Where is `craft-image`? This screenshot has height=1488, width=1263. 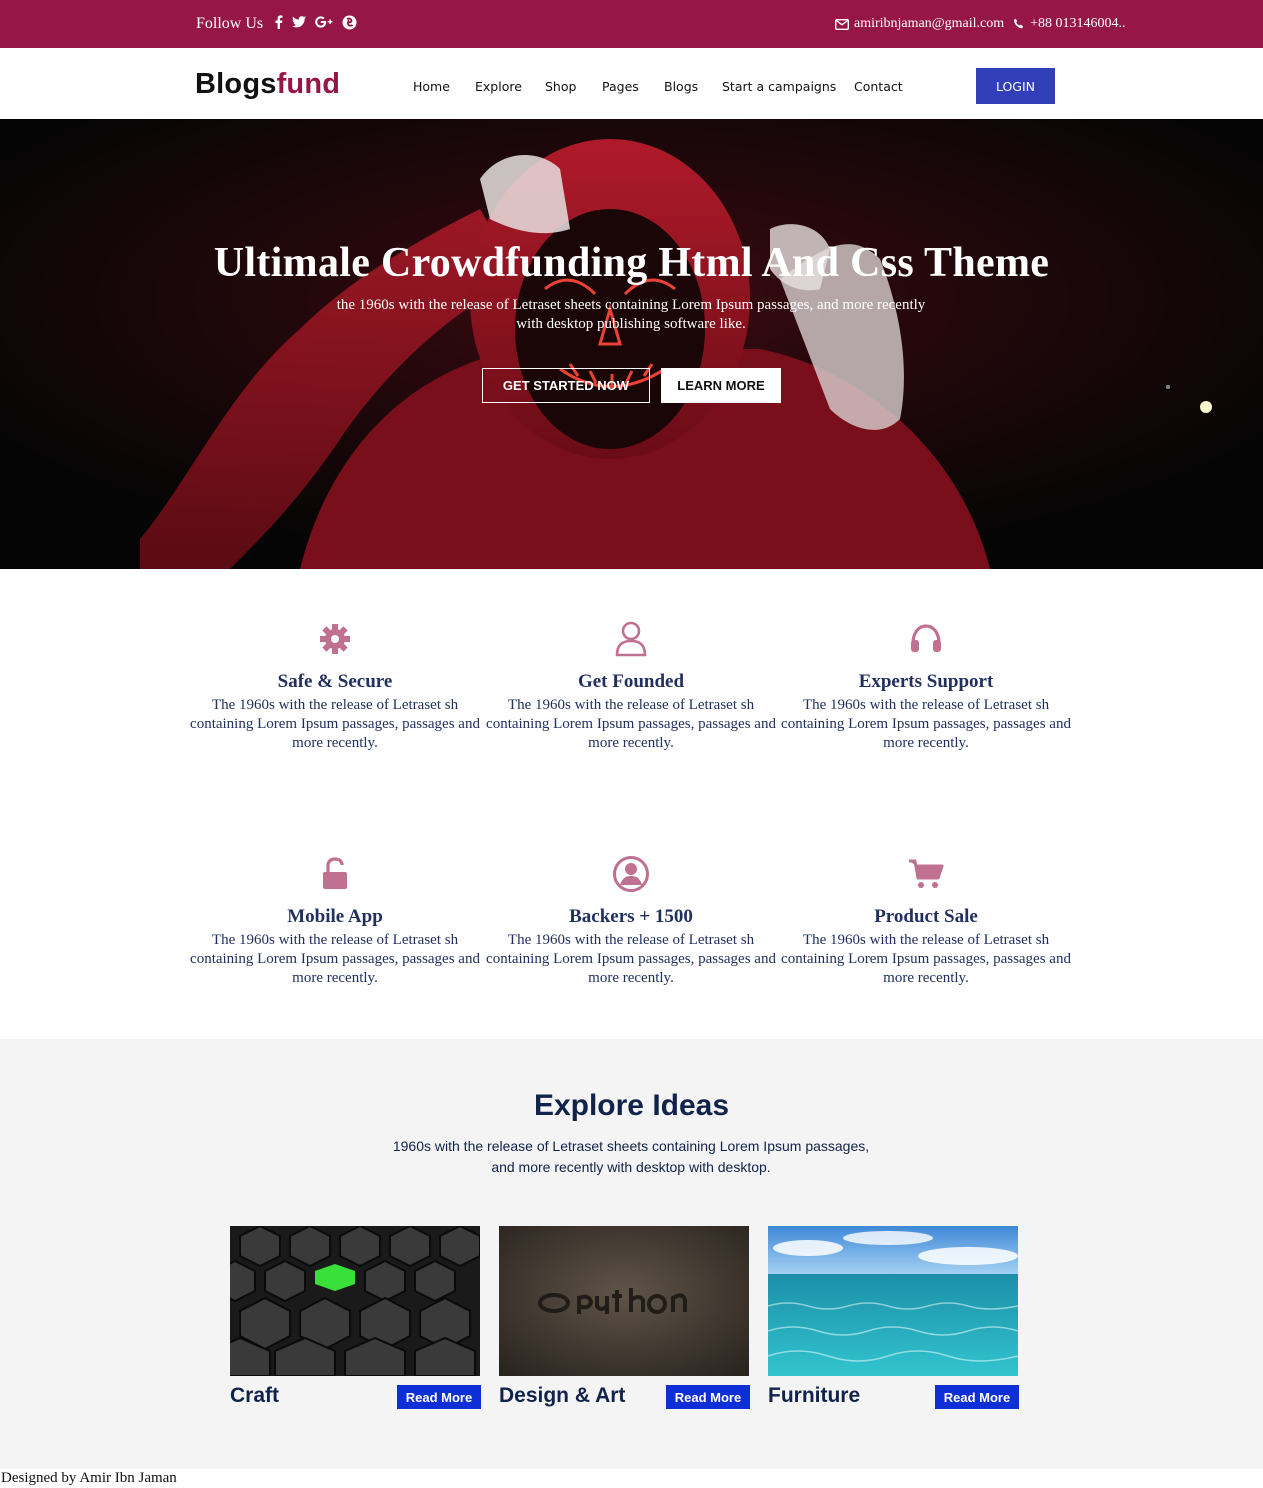
craft-image is located at coordinates (355, 1301).